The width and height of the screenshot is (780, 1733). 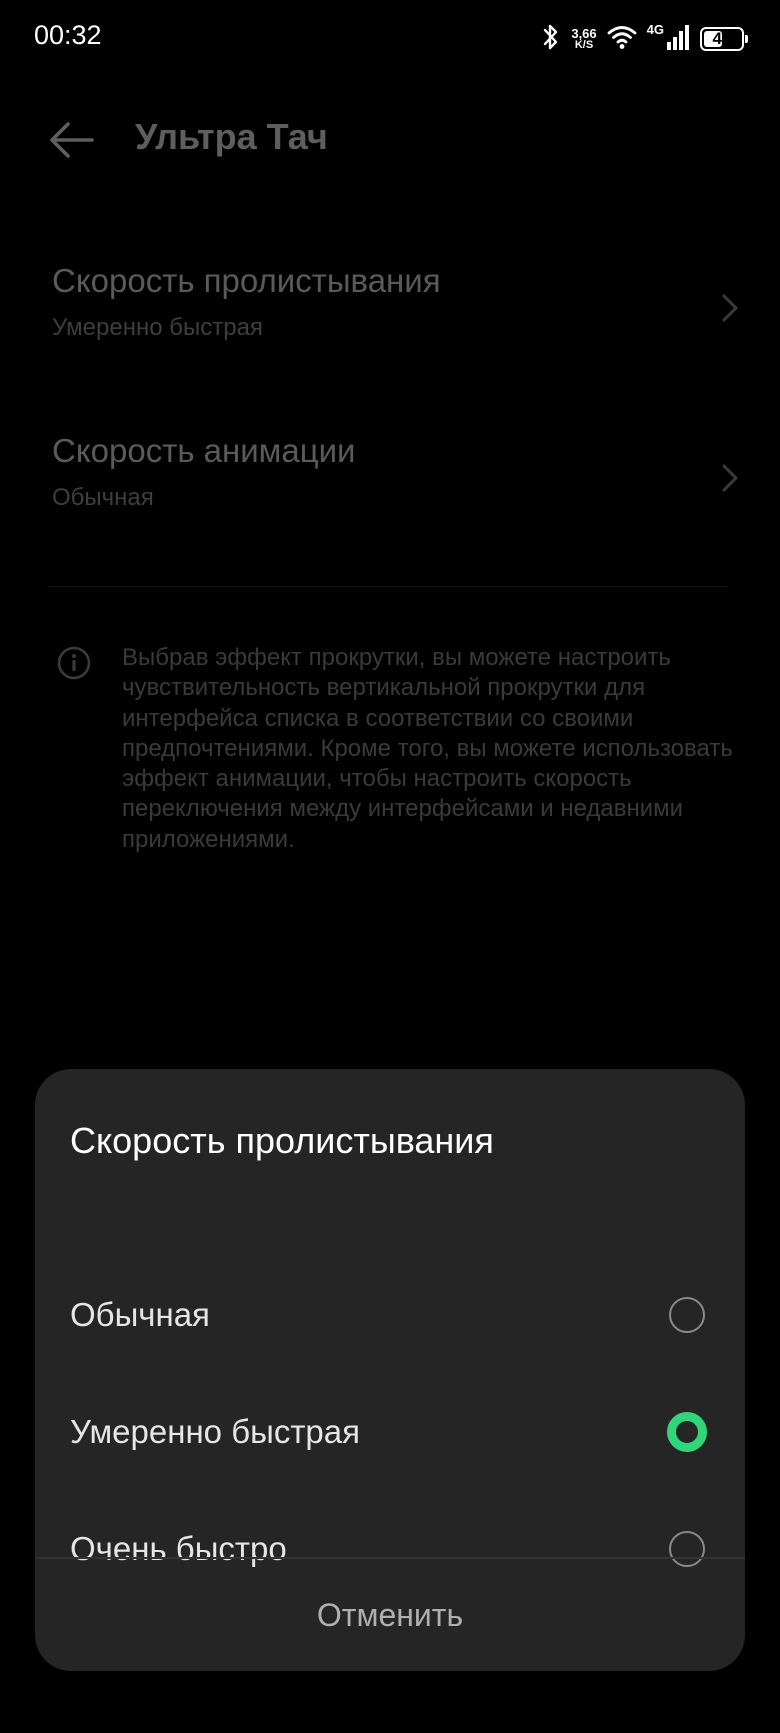 I want to click on setting-animation-speed: Скорость анимации Обычная, so click(x=397, y=472).